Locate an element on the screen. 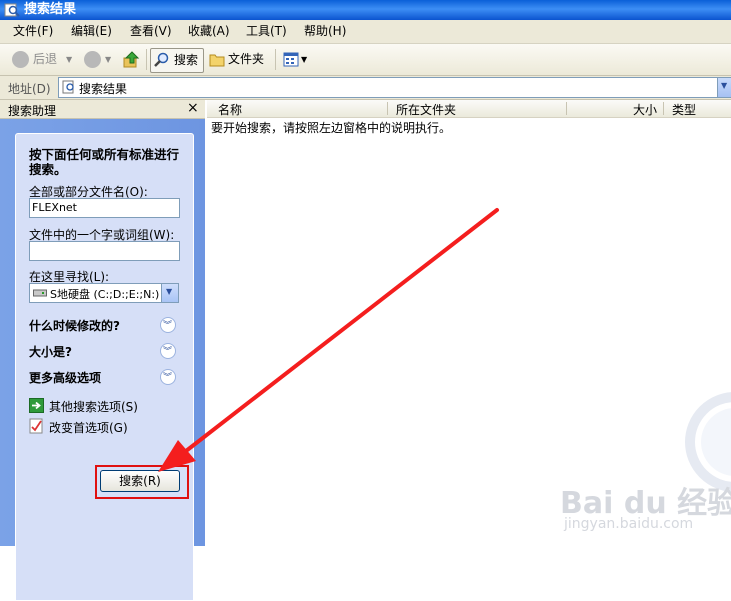  watermark-url: jingyan.baidu.com is located at coordinates (629, 524).